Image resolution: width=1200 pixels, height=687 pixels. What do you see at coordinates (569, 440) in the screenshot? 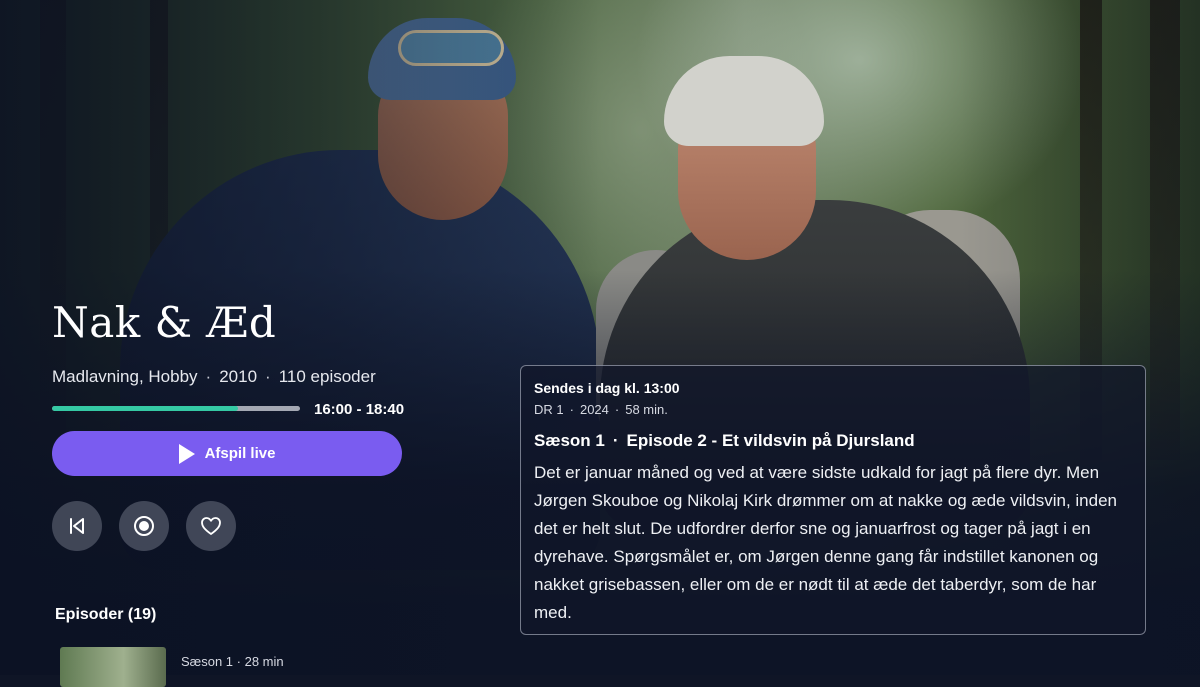
I see `season-label: Sæson 1` at bounding box center [569, 440].